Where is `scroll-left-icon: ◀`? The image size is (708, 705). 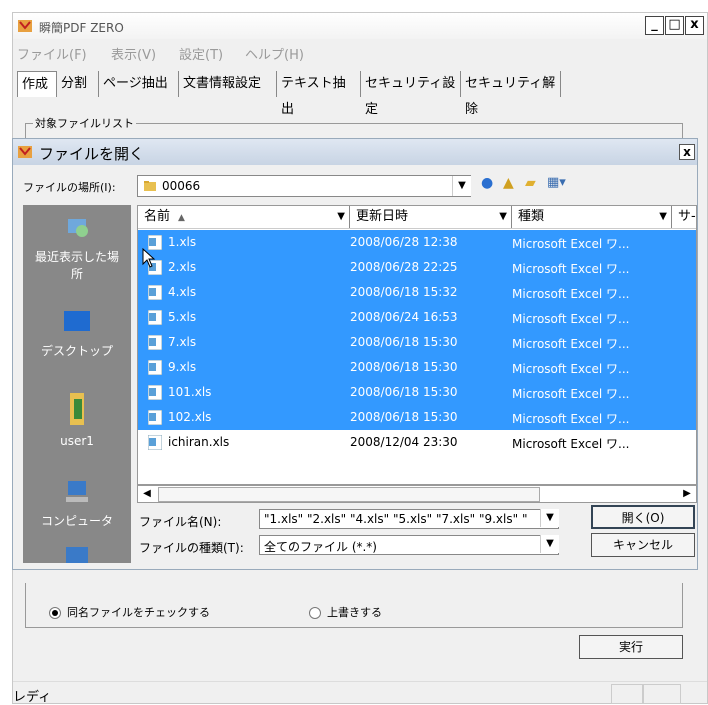 scroll-left-icon: ◀ is located at coordinates (147, 494).